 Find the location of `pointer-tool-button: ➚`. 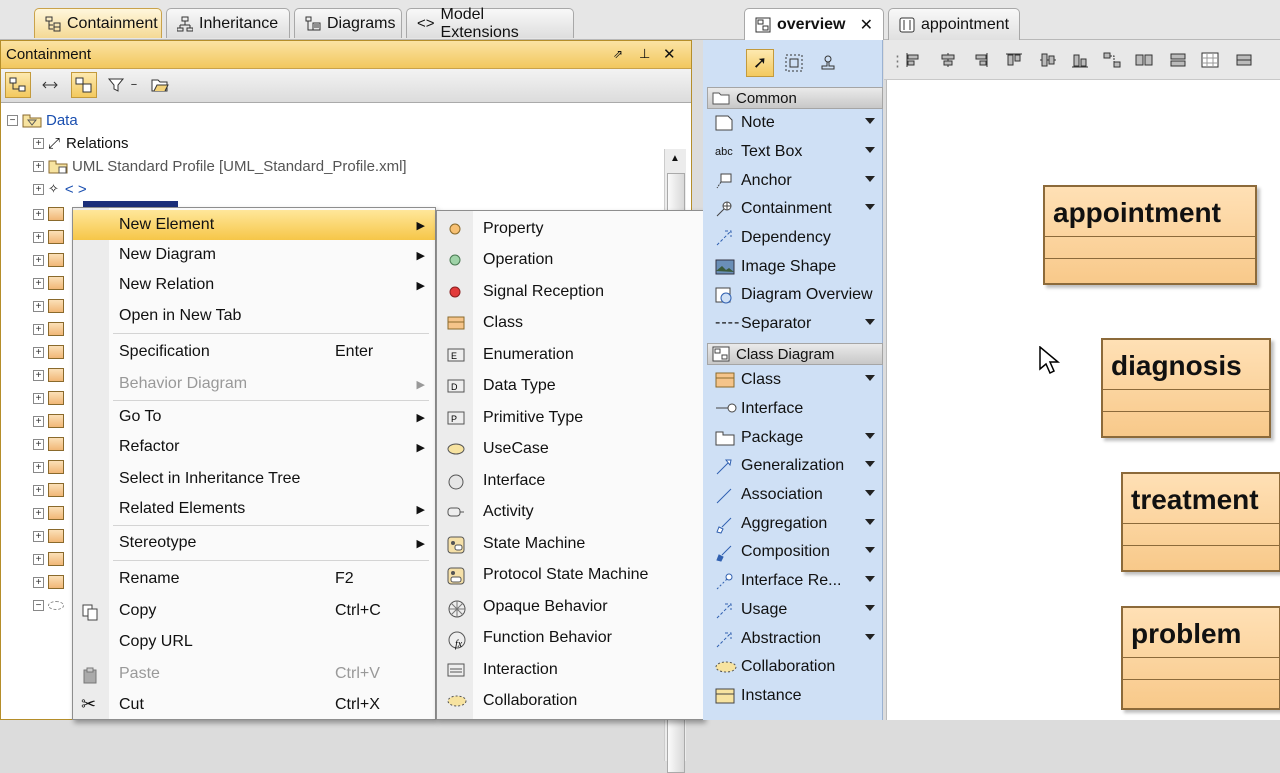

pointer-tool-button: ➚ is located at coordinates (760, 63).